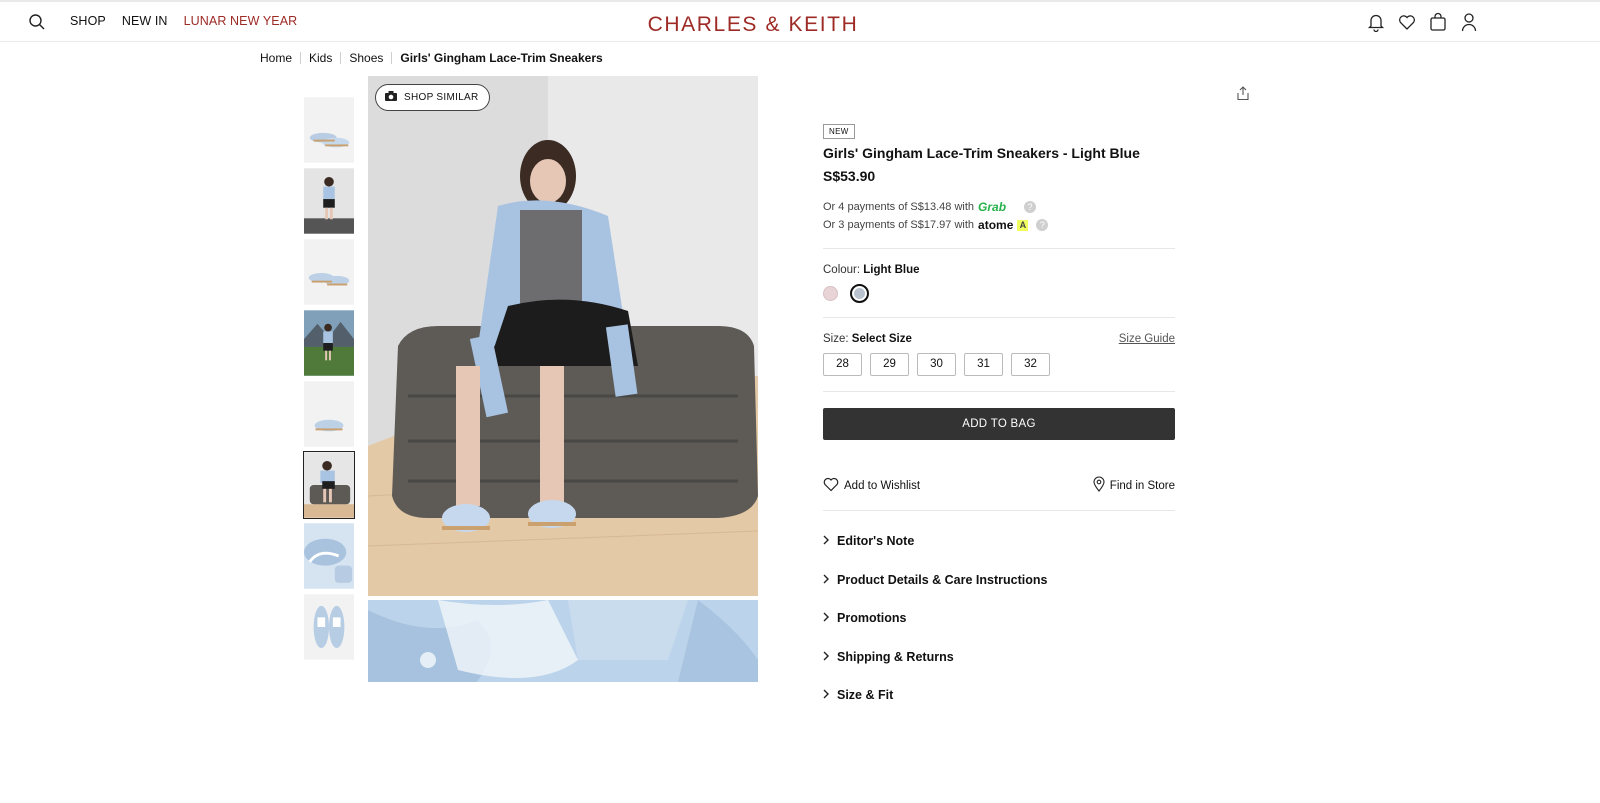 This screenshot has width=1600, height=803. I want to click on colour-label: Colour: Light Blue, so click(999, 270).